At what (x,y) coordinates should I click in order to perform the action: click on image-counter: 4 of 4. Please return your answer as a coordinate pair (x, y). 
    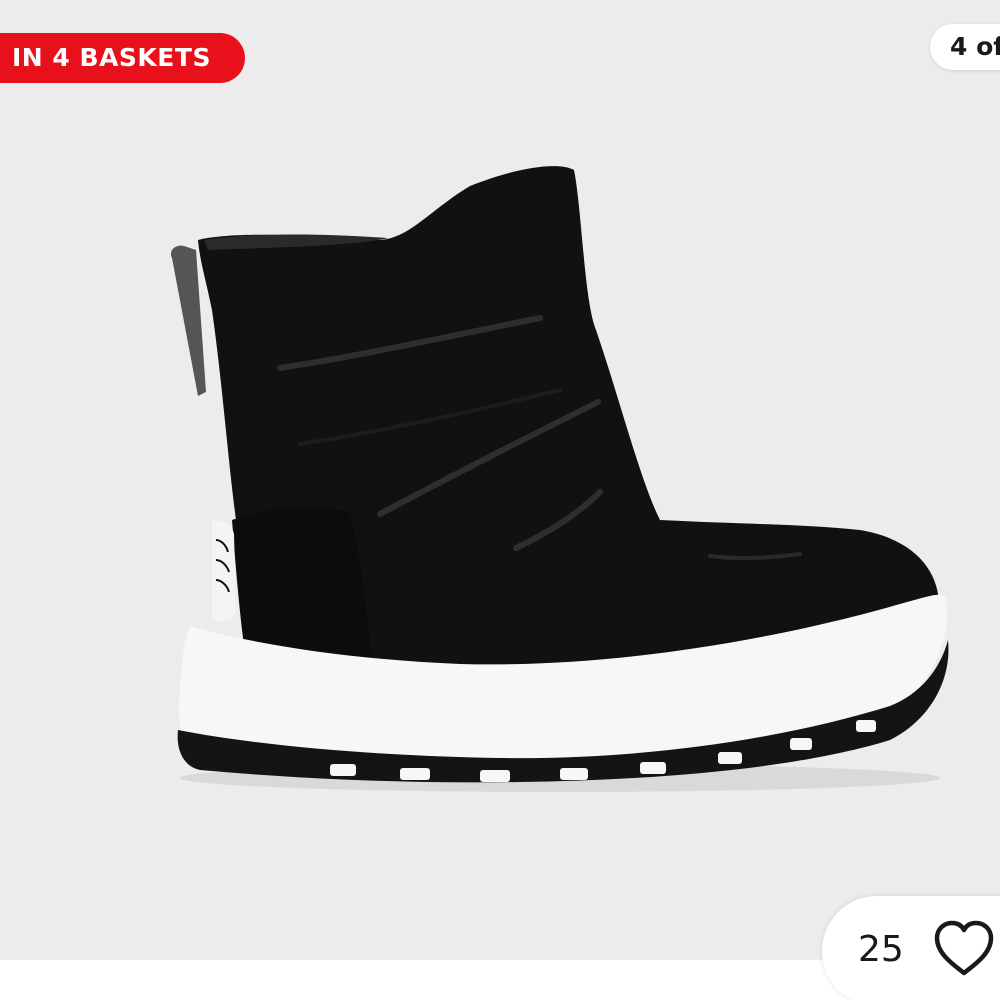
    Looking at the image, I should click on (965, 47).